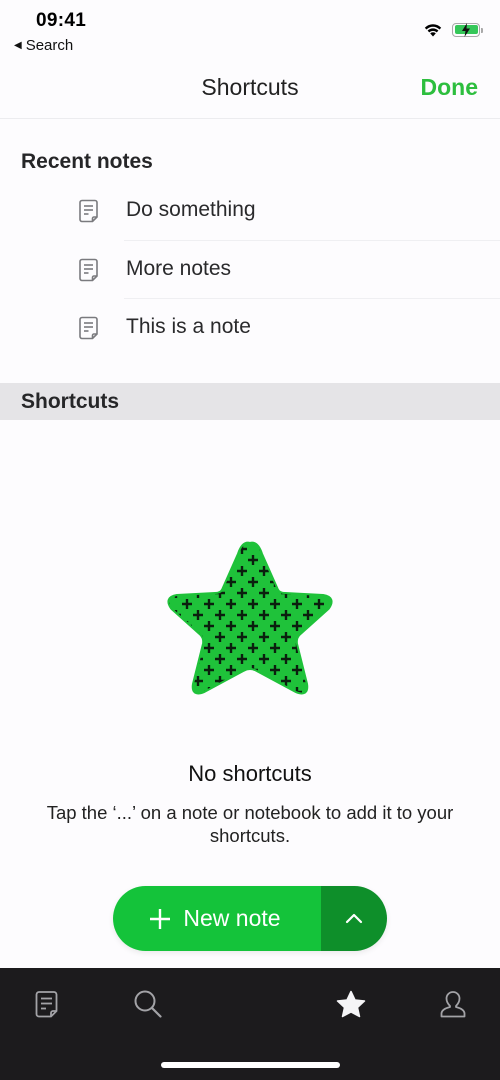 Image resolution: width=500 pixels, height=1080 pixels. Describe the element at coordinates (188, 326) in the screenshot. I see `note-title: This is a note` at that location.